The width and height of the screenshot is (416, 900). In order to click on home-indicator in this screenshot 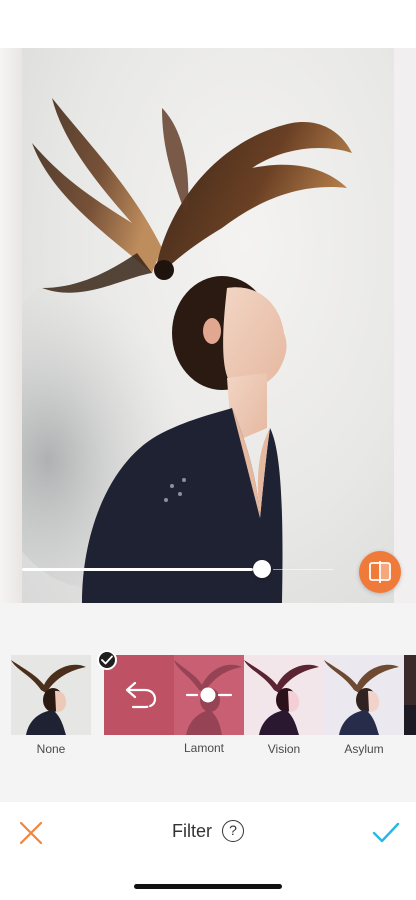, I will do `click(208, 886)`.